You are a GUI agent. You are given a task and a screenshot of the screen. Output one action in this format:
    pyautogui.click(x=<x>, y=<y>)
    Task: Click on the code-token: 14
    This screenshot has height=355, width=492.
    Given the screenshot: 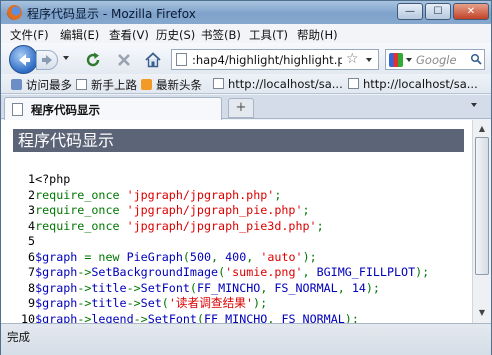 What is the action you would take?
    pyautogui.click(x=358, y=287)
    